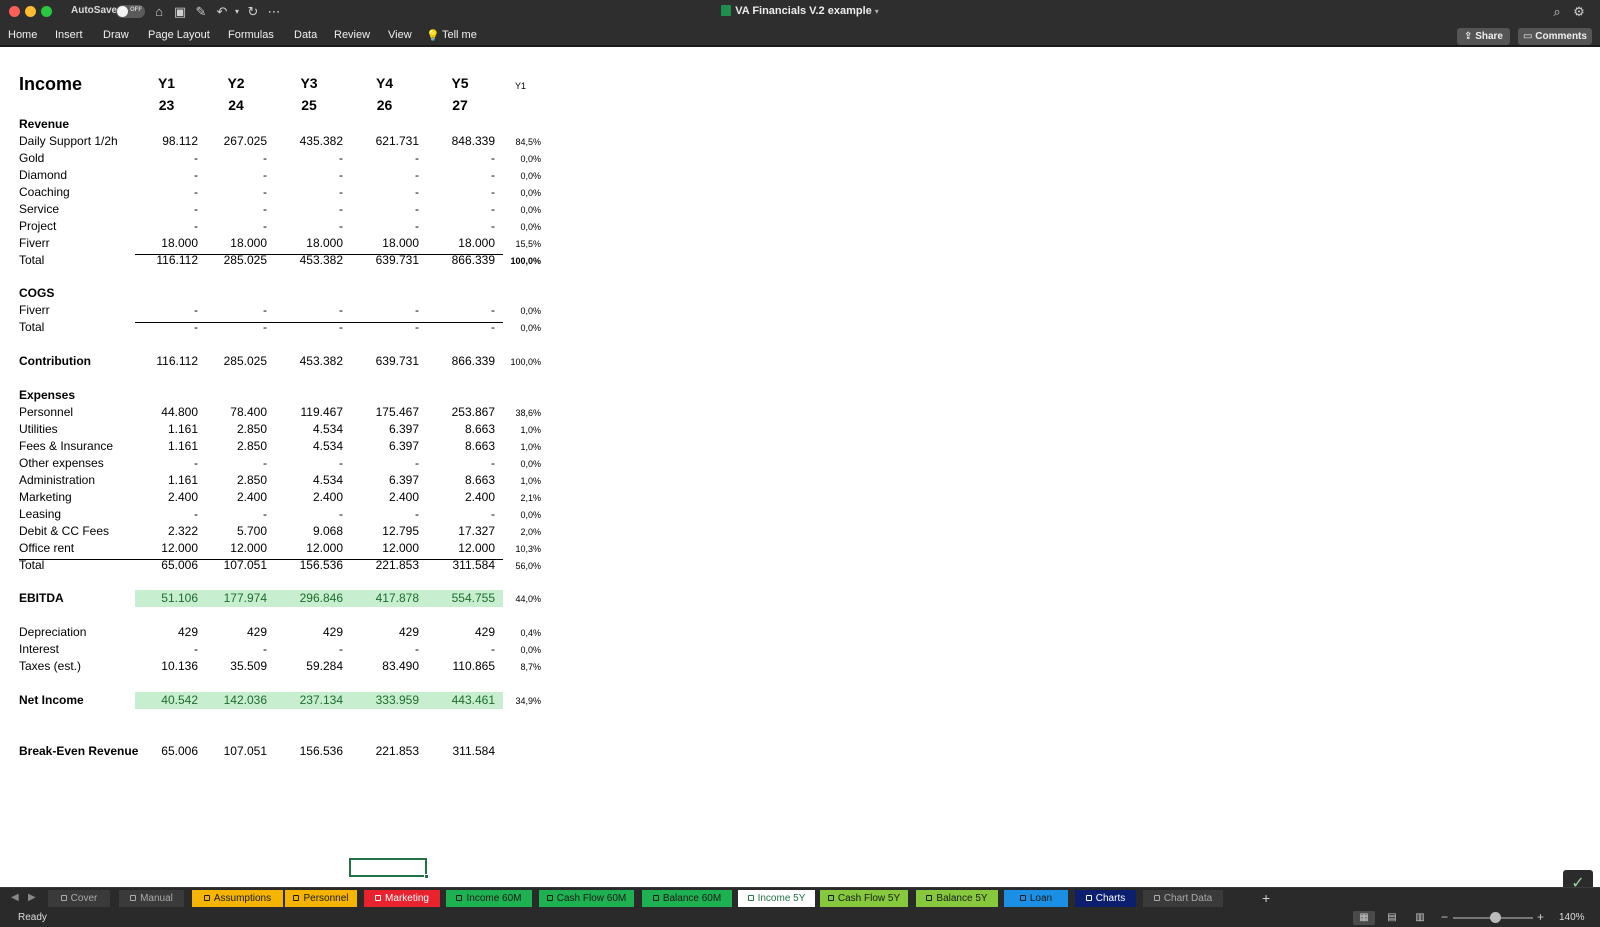  Describe the element at coordinates (1444, 917) in the screenshot. I see `zoom-out-icon: −` at that location.